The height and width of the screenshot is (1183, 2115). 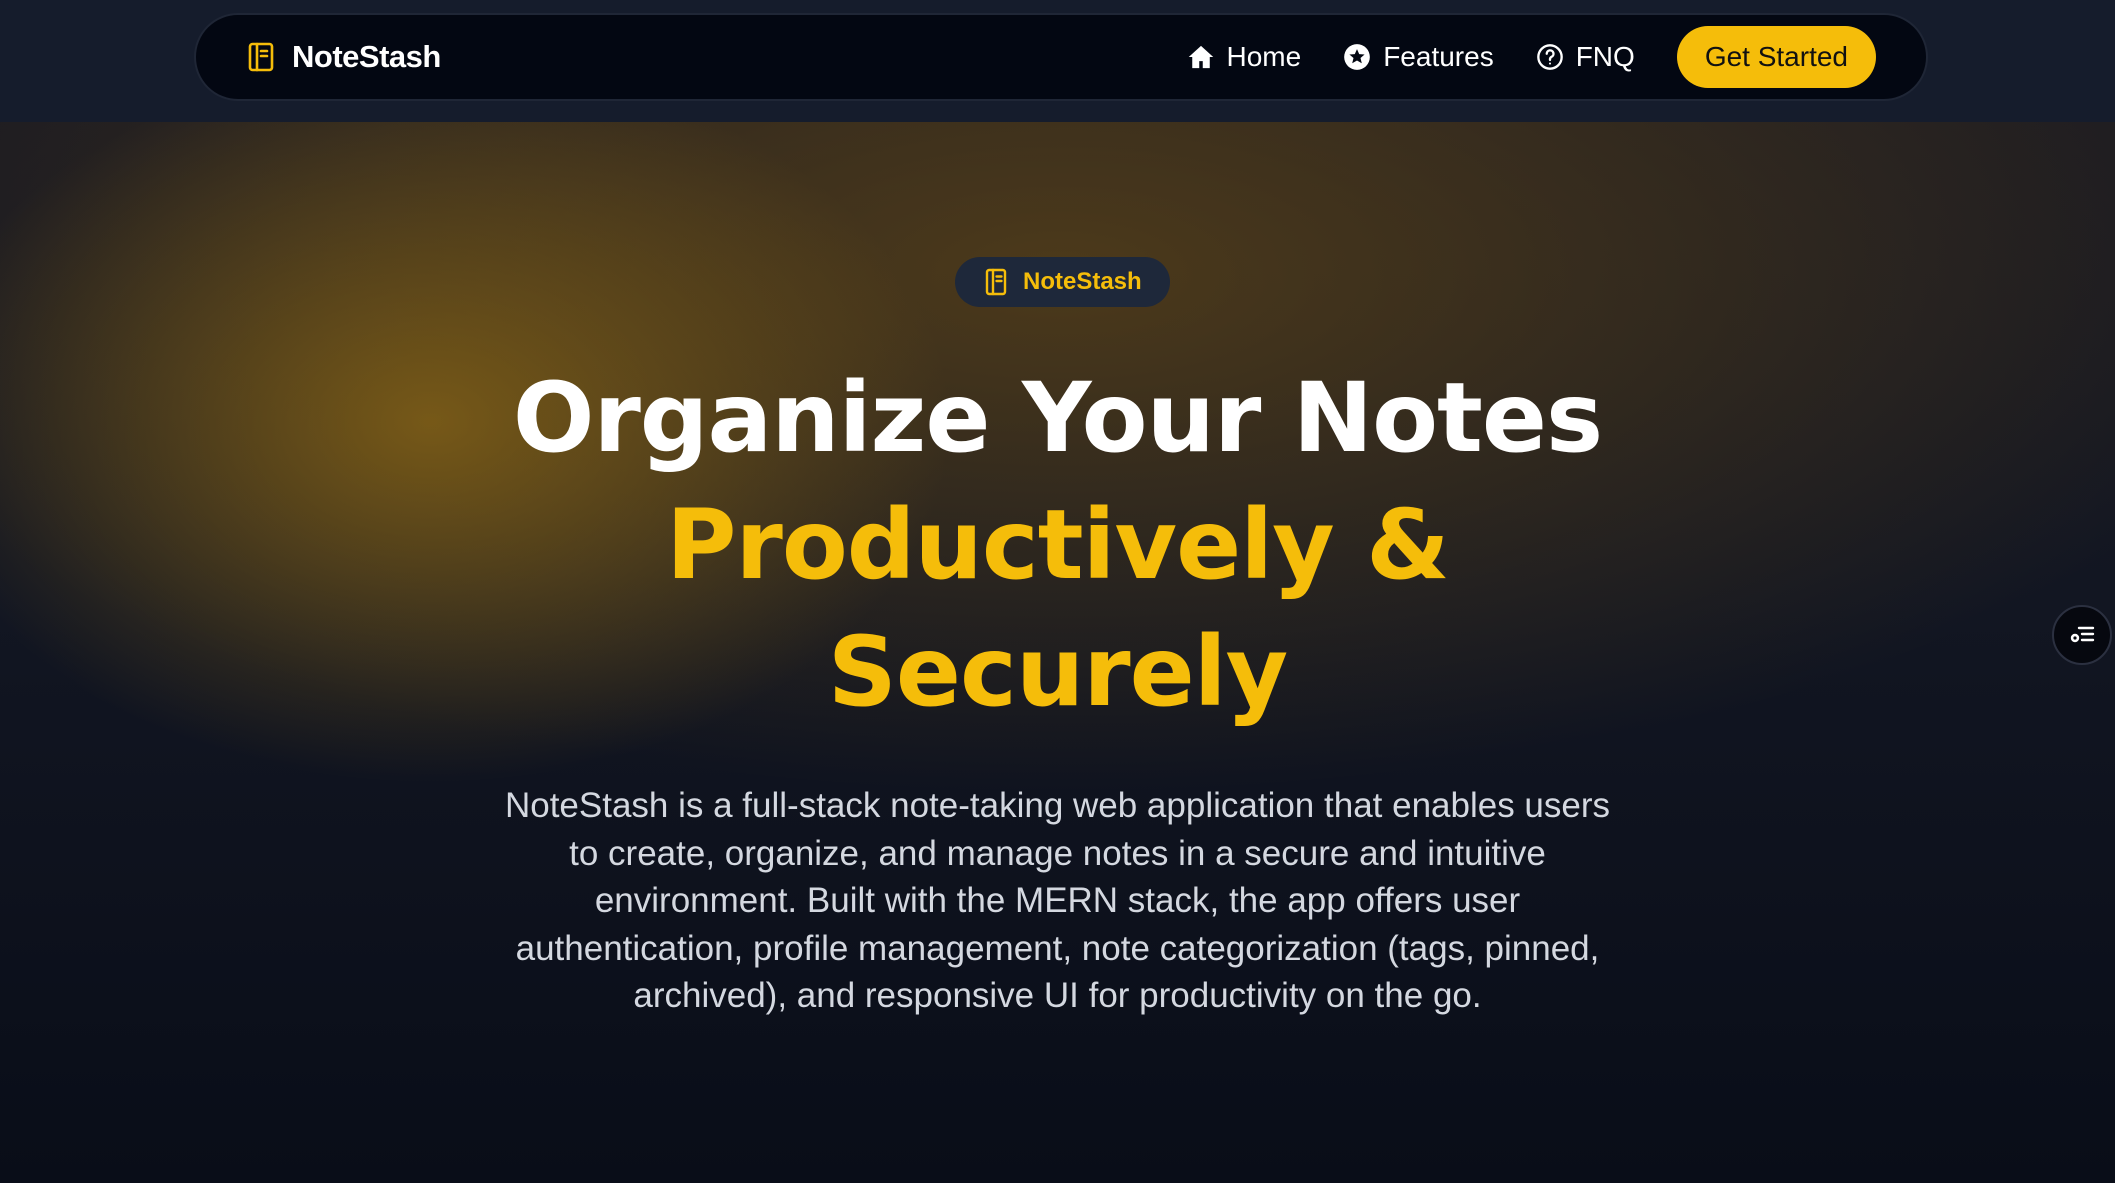 I want to click on nav-features-label: Features, so click(x=1438, y=56).